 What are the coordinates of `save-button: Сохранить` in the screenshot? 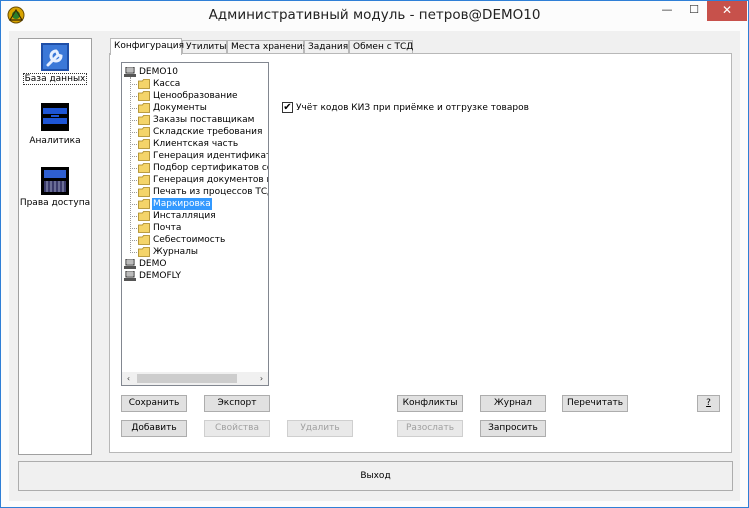 It's located at (154, 403).